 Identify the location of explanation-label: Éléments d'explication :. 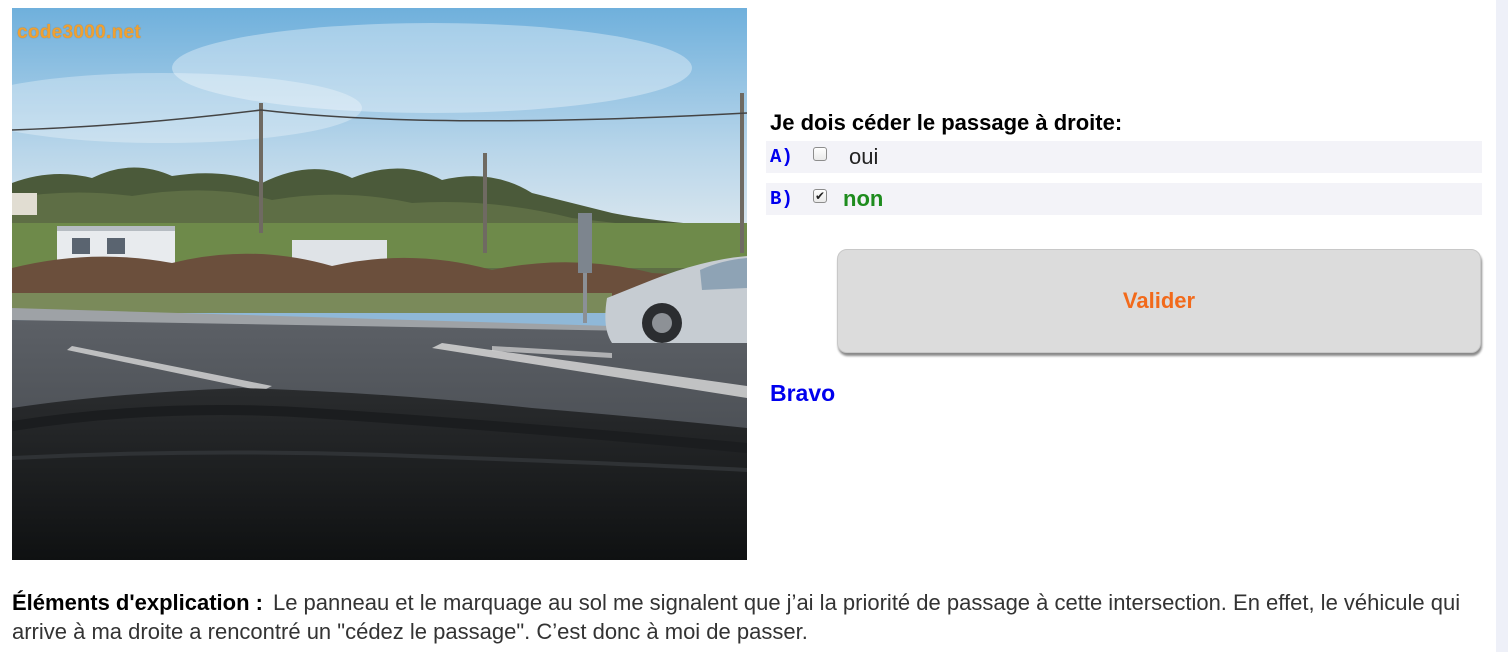
(137, 602).